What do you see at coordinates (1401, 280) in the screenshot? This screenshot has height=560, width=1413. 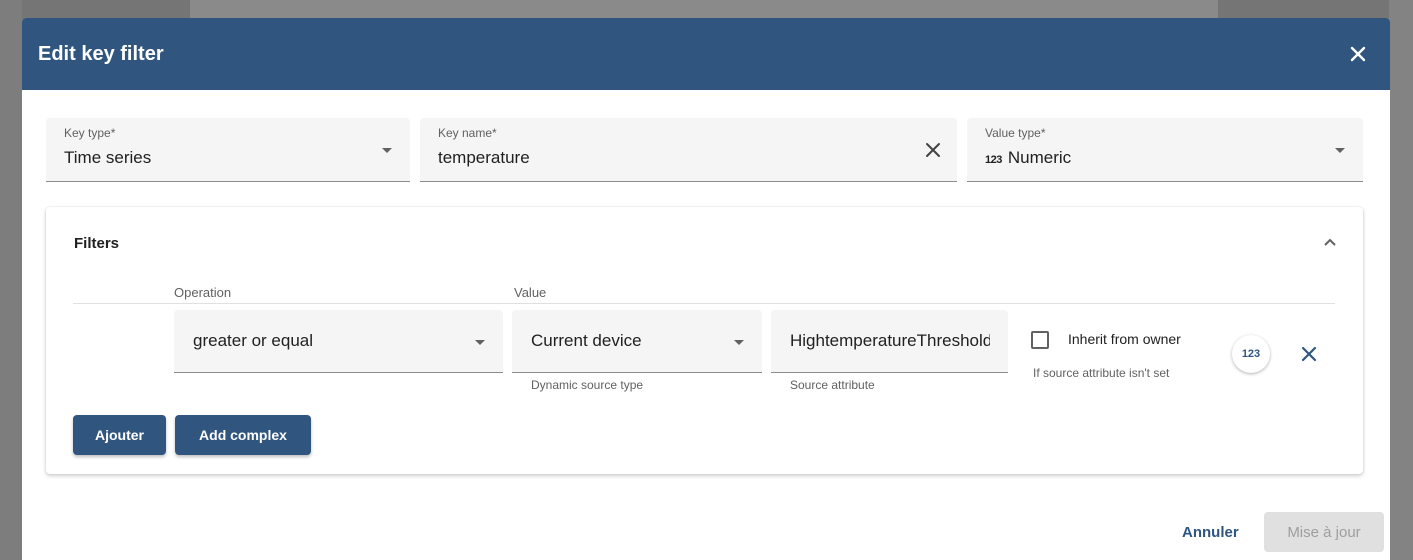 I see `background-right-strip` at bounding box center [1401, 280].